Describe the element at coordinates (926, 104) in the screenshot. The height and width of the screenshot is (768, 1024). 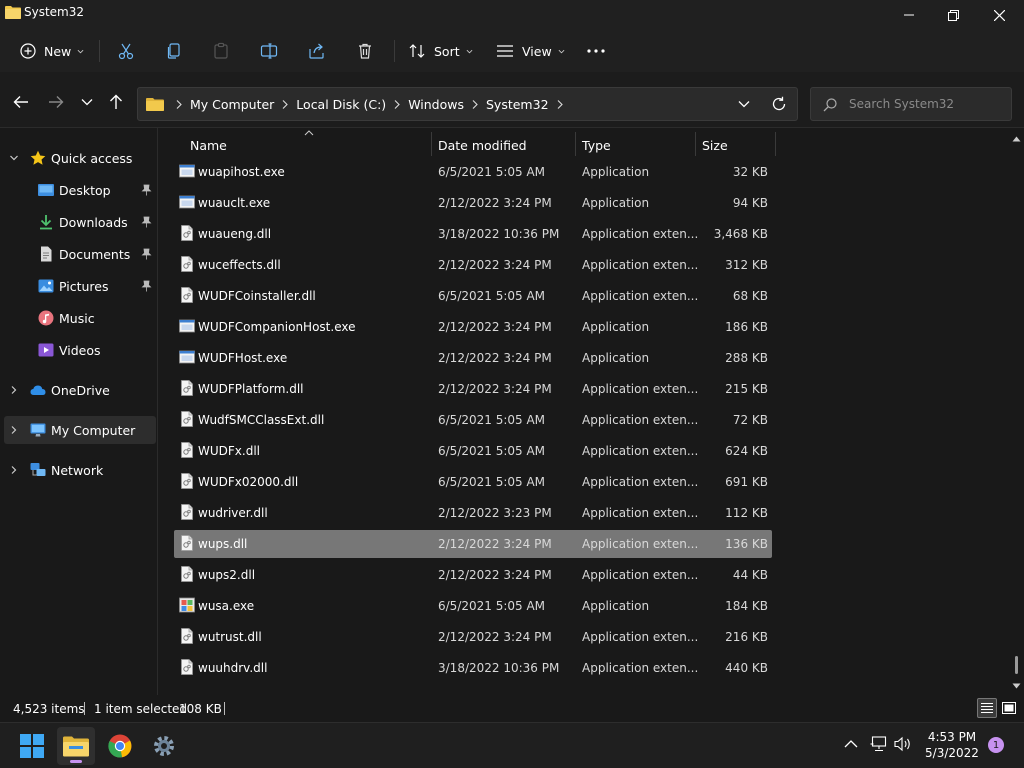
I see `search-input` at that location.